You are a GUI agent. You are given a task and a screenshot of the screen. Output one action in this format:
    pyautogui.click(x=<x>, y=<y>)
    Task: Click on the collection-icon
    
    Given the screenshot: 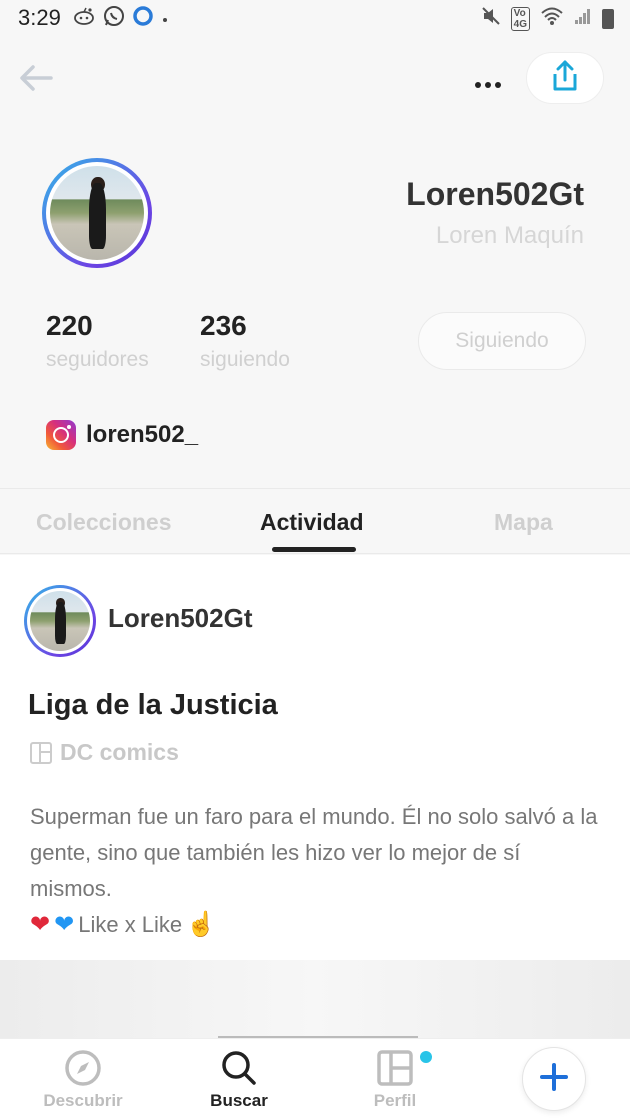 What is the action you would take?
    pyautogui.click(x=41, y=752)
    